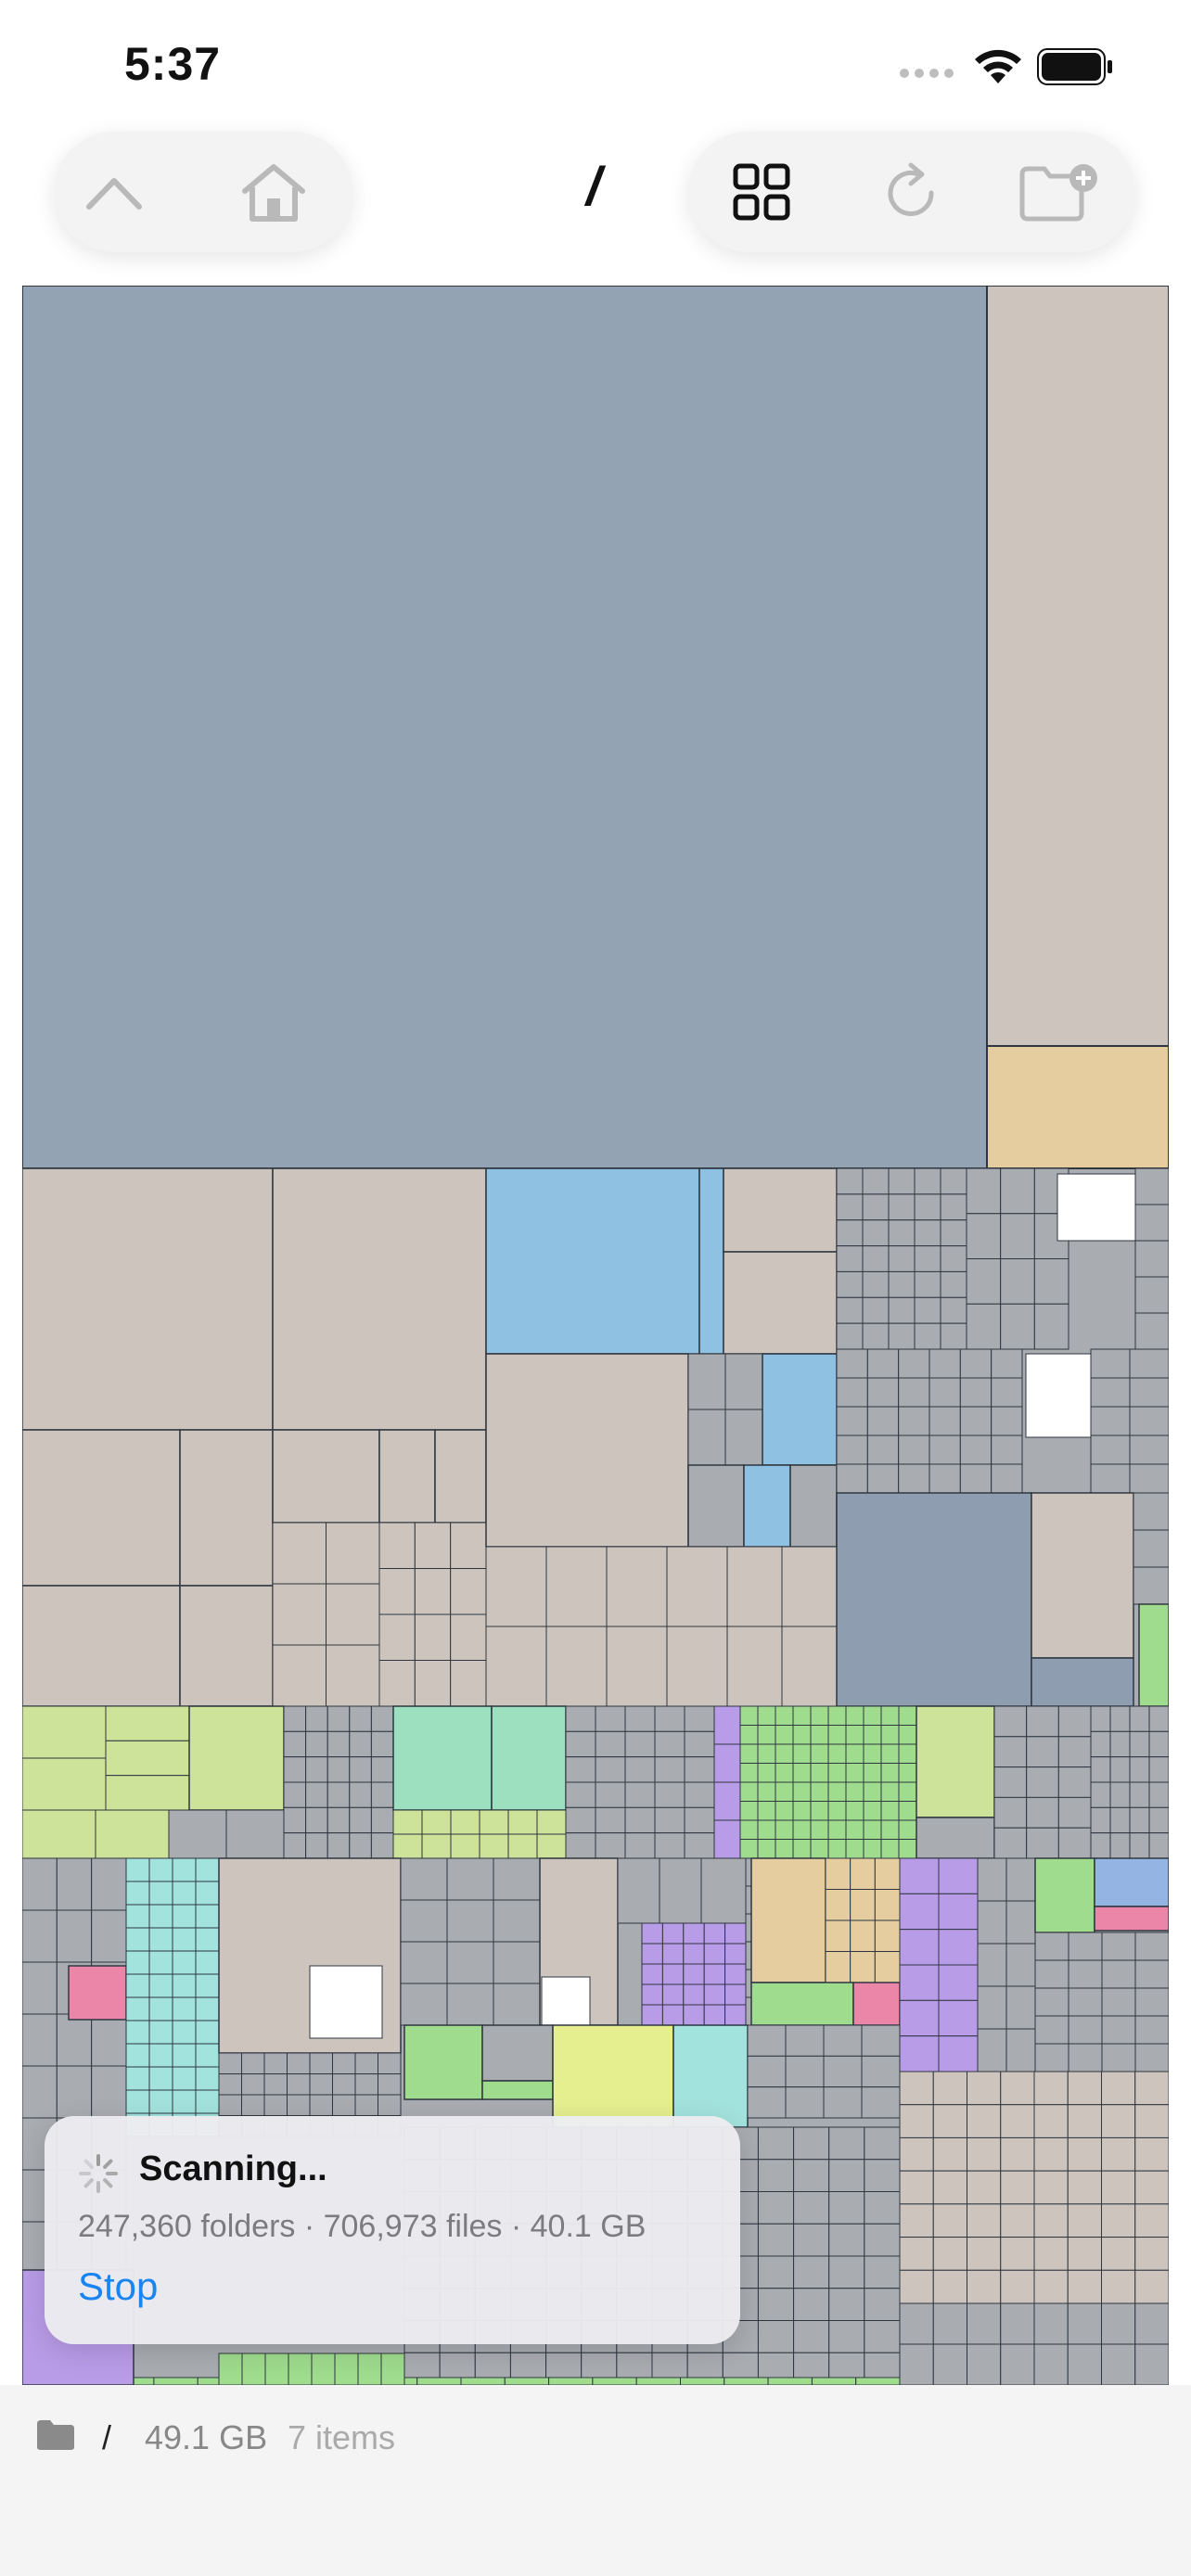 The image size is (1191, 2576). Describe the element at coordinates (566, 2001) in the screenshot. I see `treemap-cell-empty` at that location.